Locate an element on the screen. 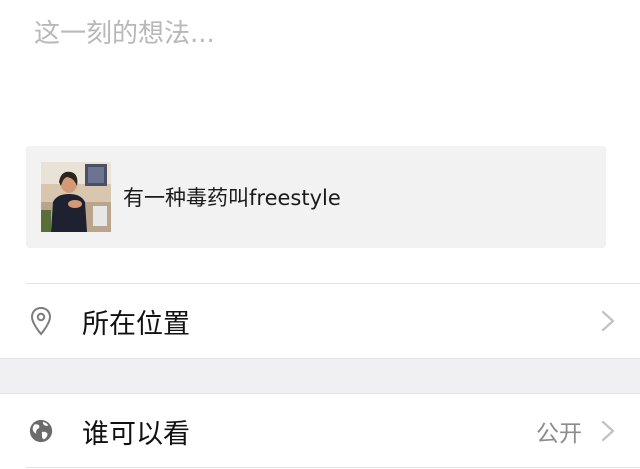 This screenshot has width=640, height=469. globe-icon is located at coordinates (41, 431).